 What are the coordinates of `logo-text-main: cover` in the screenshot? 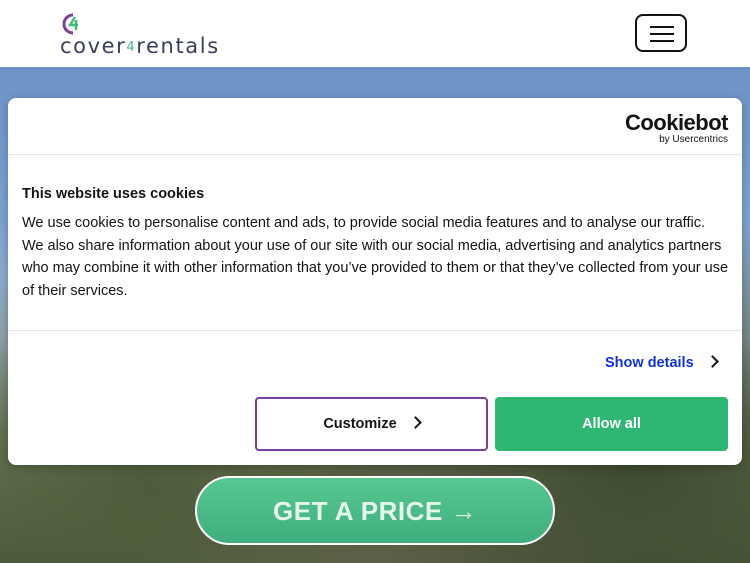 It's located at (93, 46).